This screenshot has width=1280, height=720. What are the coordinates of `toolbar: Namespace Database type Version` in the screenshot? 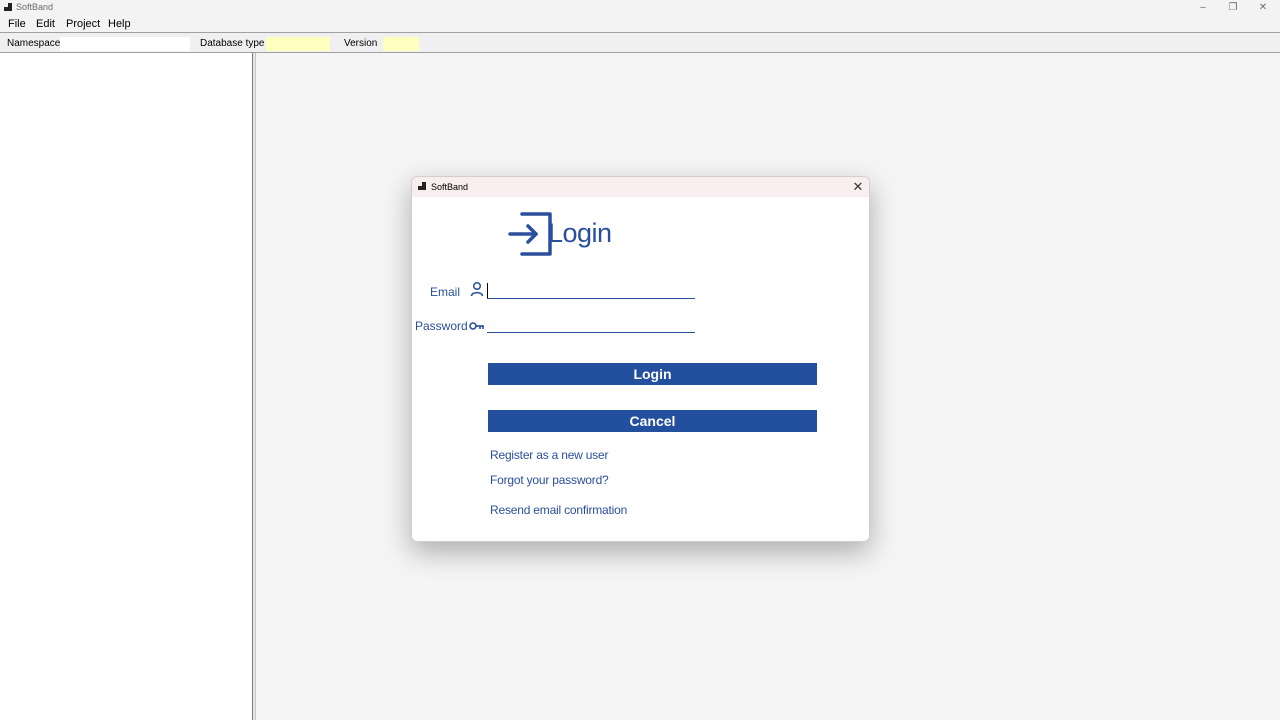 It's located at (640, 42).